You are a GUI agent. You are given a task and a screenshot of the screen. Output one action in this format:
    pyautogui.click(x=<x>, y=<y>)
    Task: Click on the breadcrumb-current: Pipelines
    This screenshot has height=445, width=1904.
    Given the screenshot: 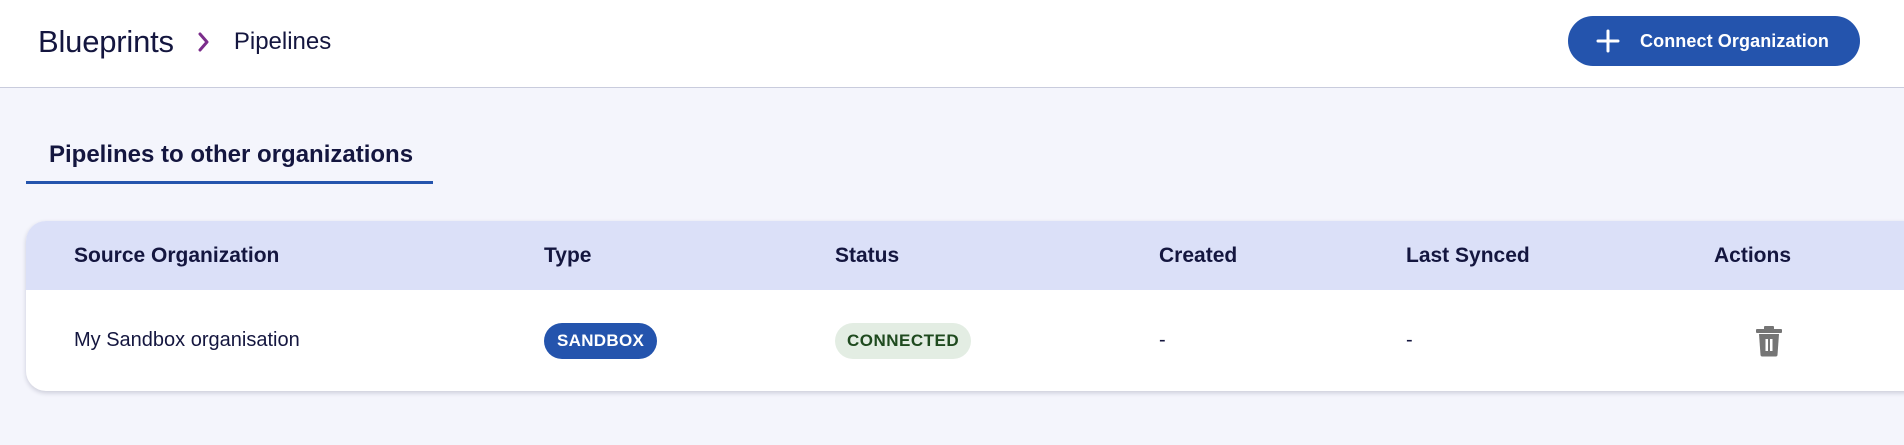 What is the action you would take?
    pyautogui.click(x=282, y=41)
    